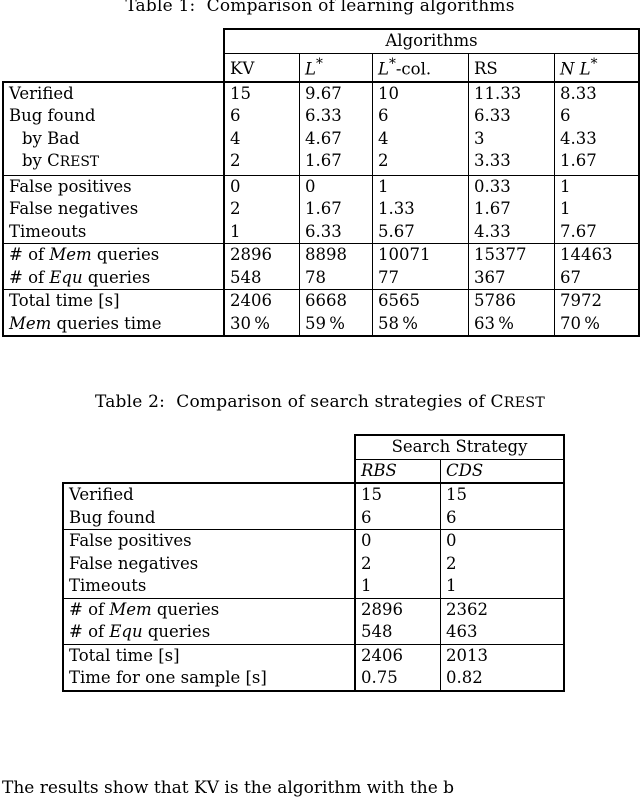  I want to click on table-row: Timeouts 1 6.33 5.67 4.33 7.67, so click(321, 232).